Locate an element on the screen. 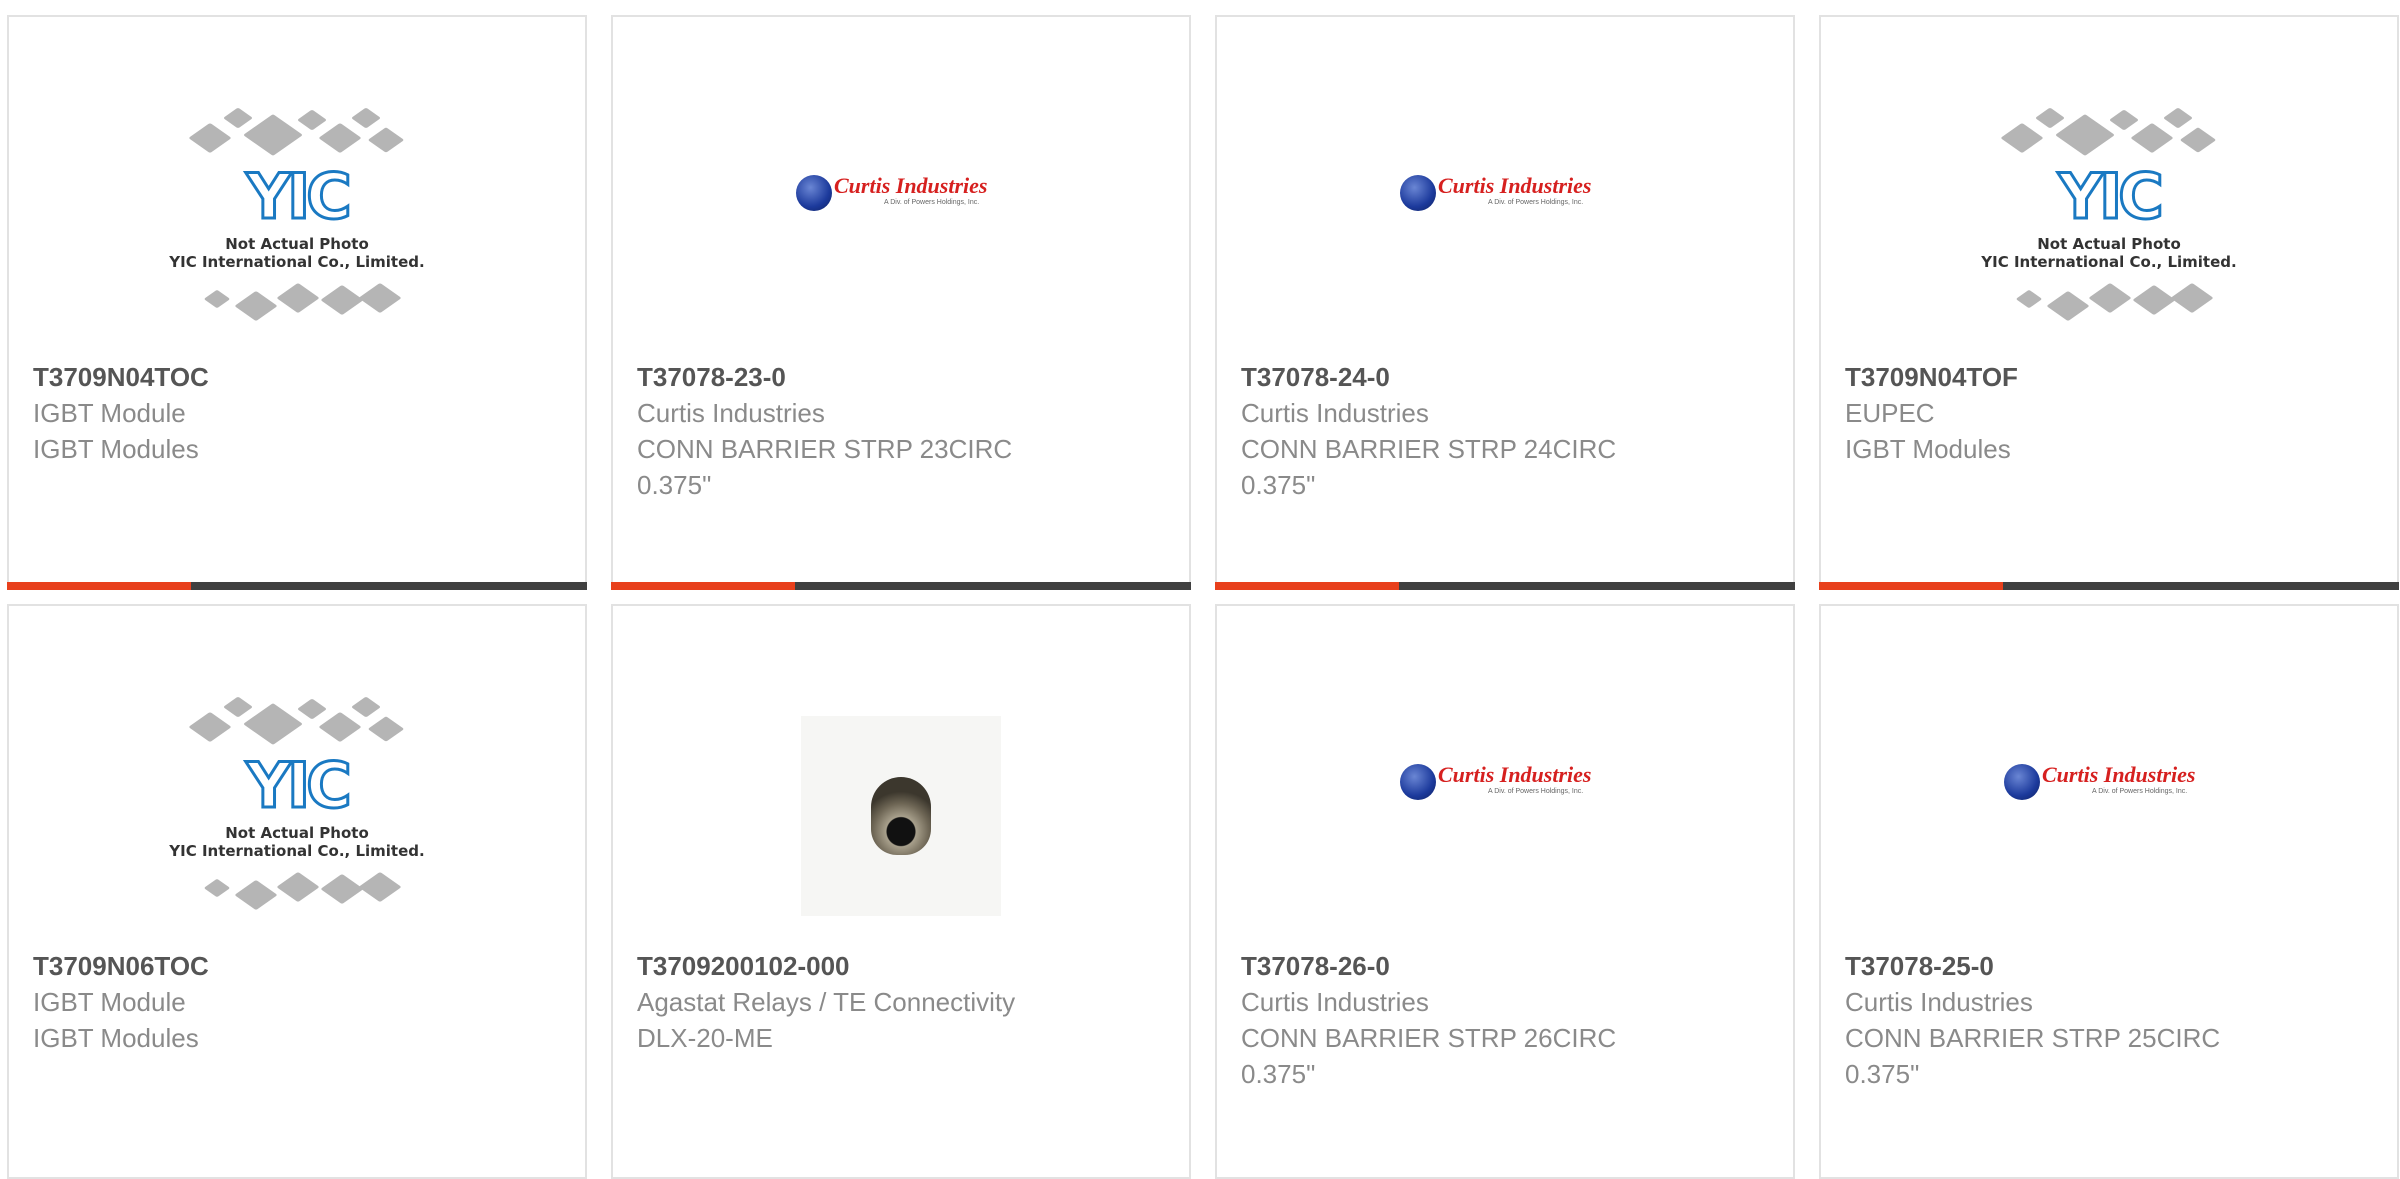 The height and width of the screenshot is (1179, 2400). product-info: T3709N04TOF EUPEC IGBT Modules is located at coordinates (2109, 413).